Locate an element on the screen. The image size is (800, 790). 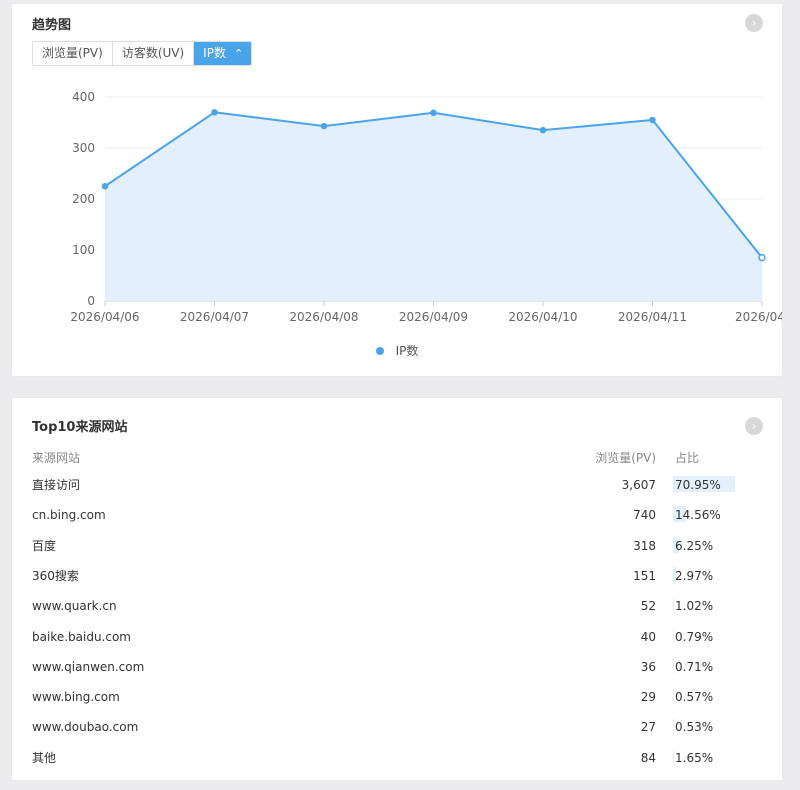
pv-value: 740 is located at coordinates (644, 515).